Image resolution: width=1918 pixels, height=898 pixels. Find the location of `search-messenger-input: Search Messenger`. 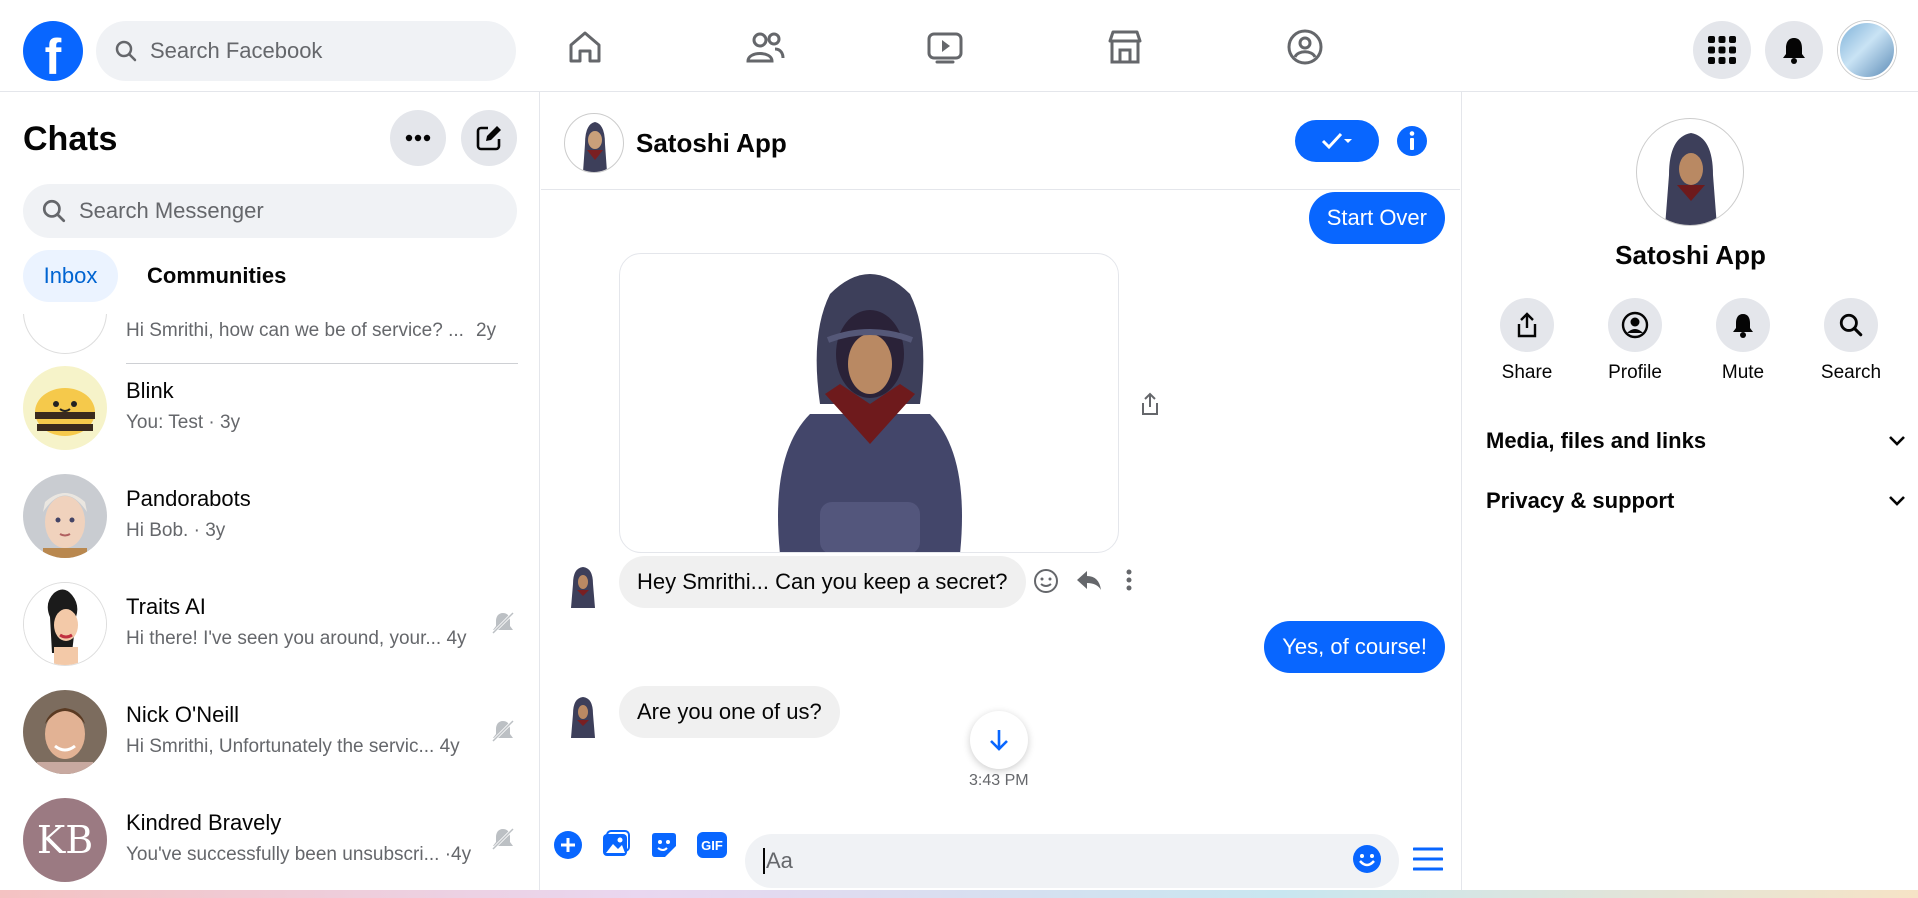

search-messenger-input: Search Messenger is located at coordinates (270, 211).